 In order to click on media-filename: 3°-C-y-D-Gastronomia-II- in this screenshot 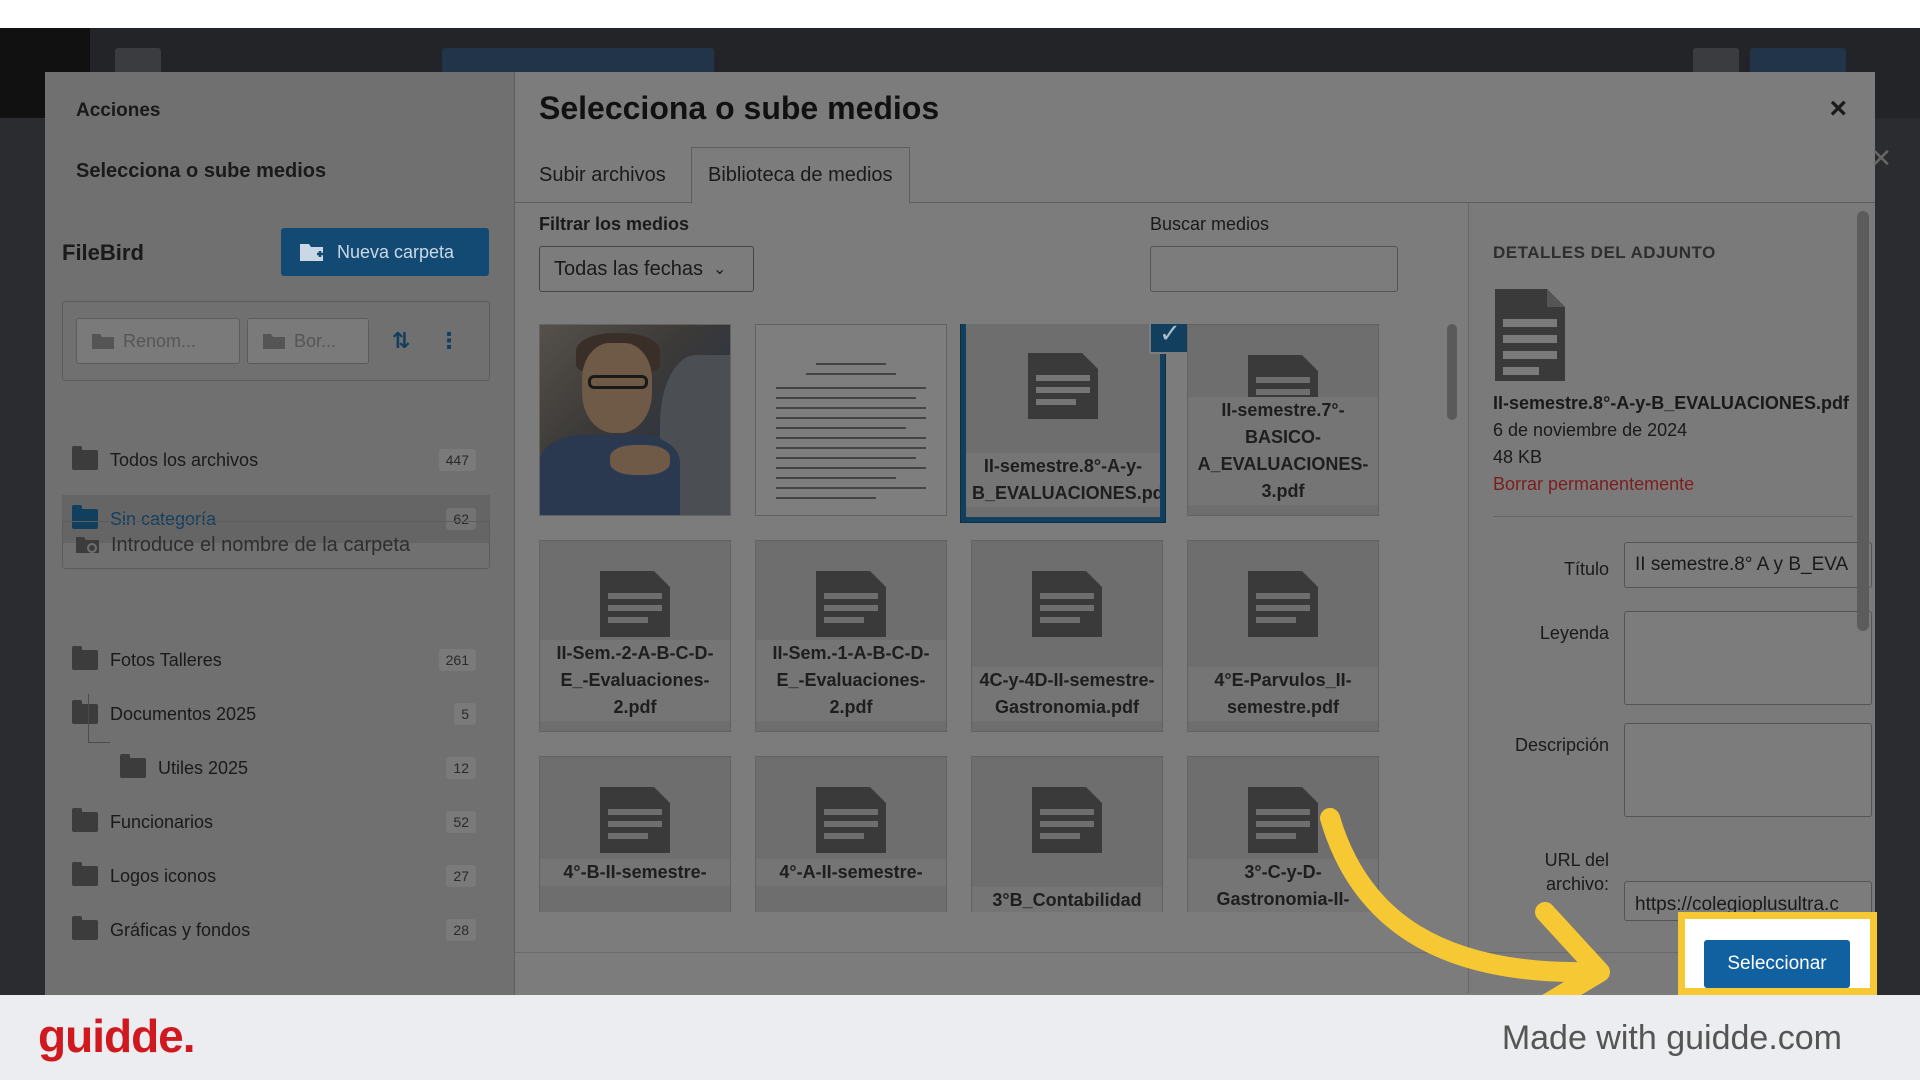, I will do `click(1283, 885)`.